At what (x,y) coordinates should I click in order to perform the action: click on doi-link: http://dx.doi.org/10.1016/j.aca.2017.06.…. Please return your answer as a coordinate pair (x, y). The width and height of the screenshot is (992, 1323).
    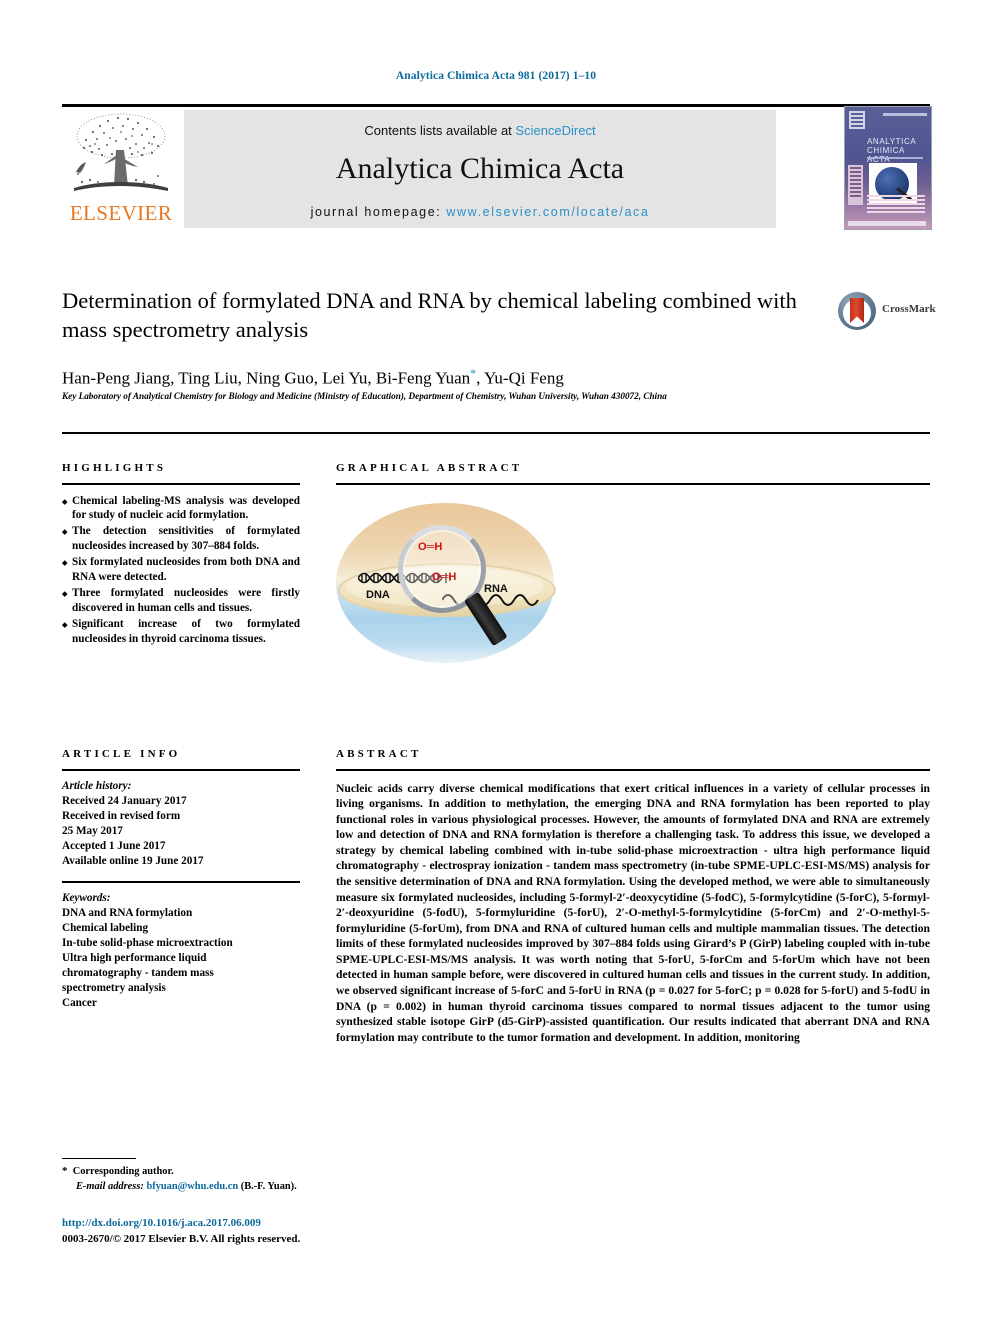
    Looking at the image, I should click on (302, 1224).